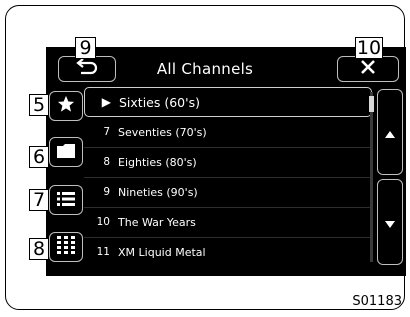 This screenshot has height=317, width=410. Describe the element at coordinates (159, 102) in the screenshot. I see `channel-name: Sixties (60's)` at that location.